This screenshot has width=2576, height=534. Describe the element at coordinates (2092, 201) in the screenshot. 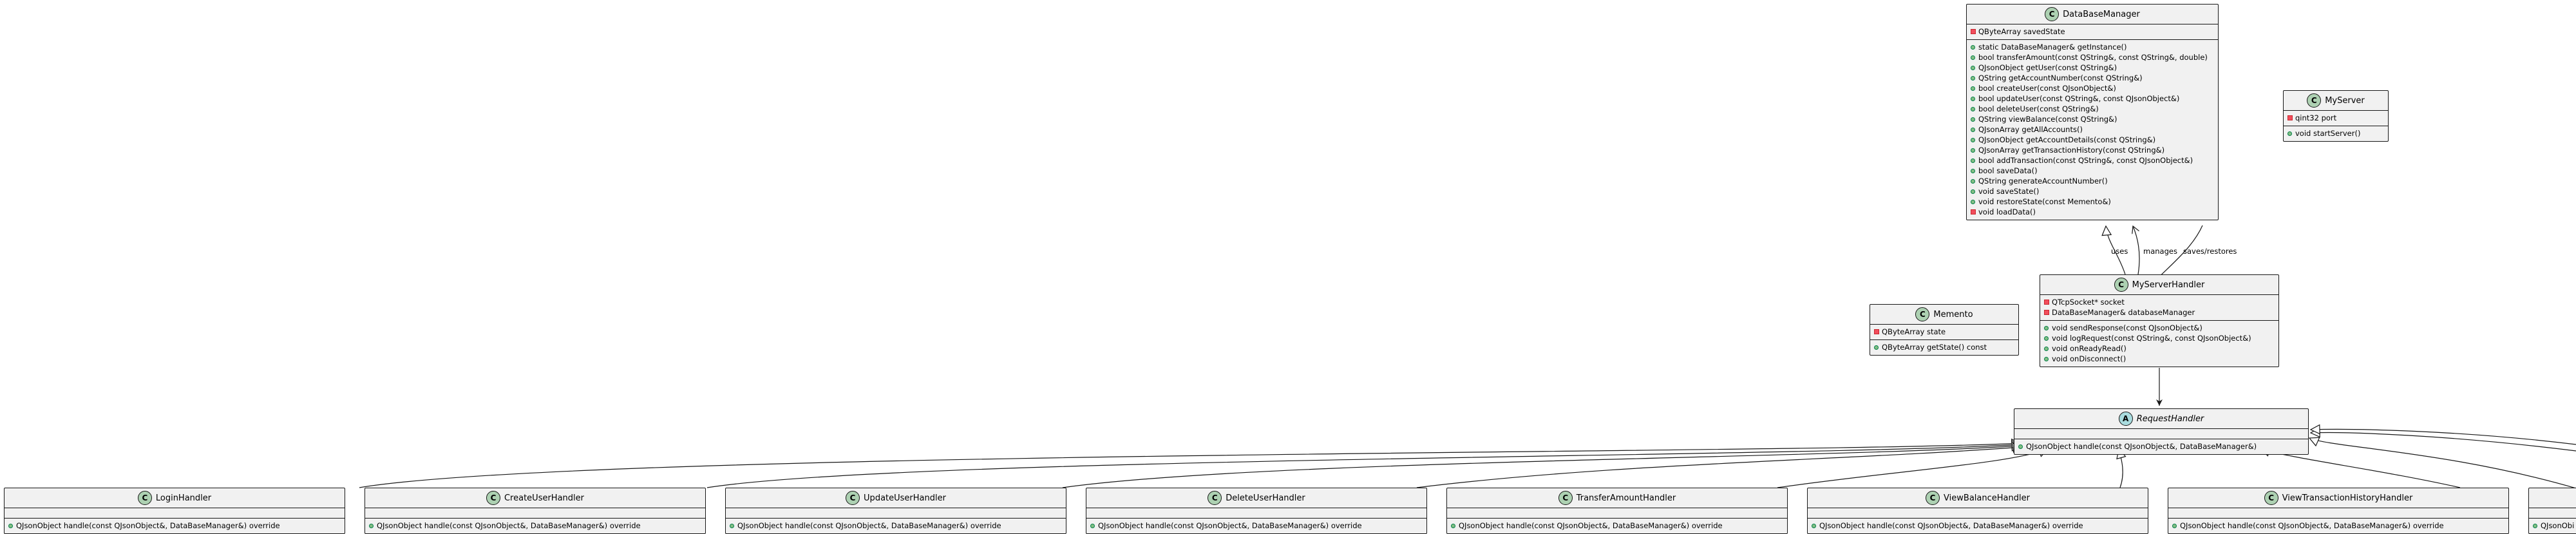

I see `method-row: void restoreState(const Memento&)` at that location.